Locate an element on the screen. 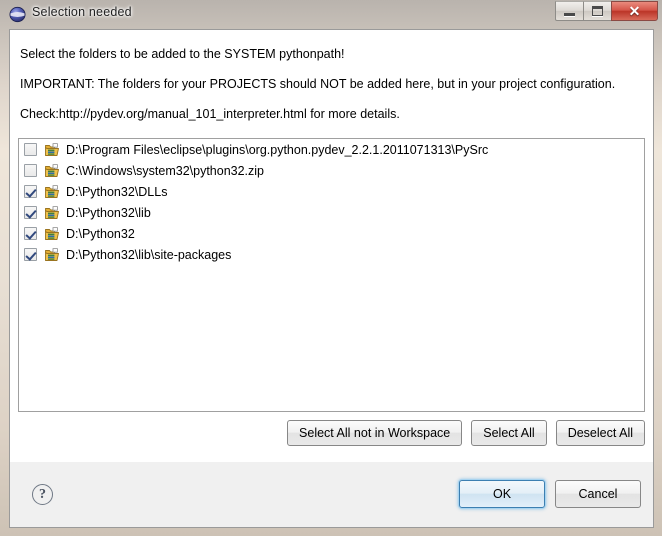 Image resolution: width=662 pixels, height=536 pixels. ok-button: OK is located at coordinates (502, 494).